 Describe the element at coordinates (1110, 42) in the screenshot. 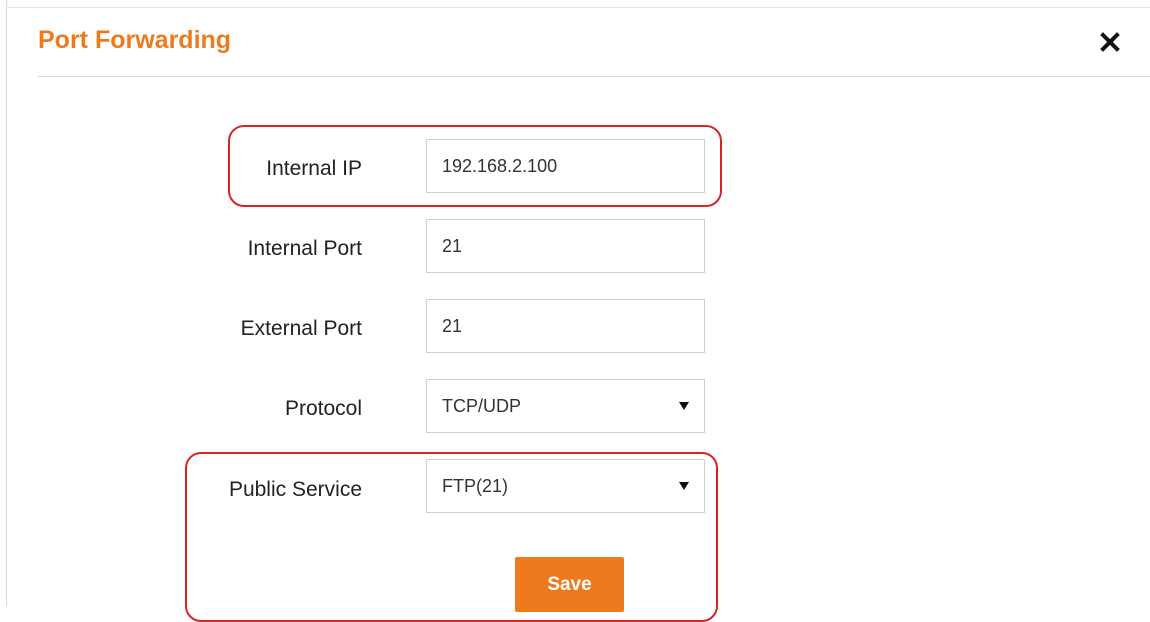

I see `close-icon` at that location.